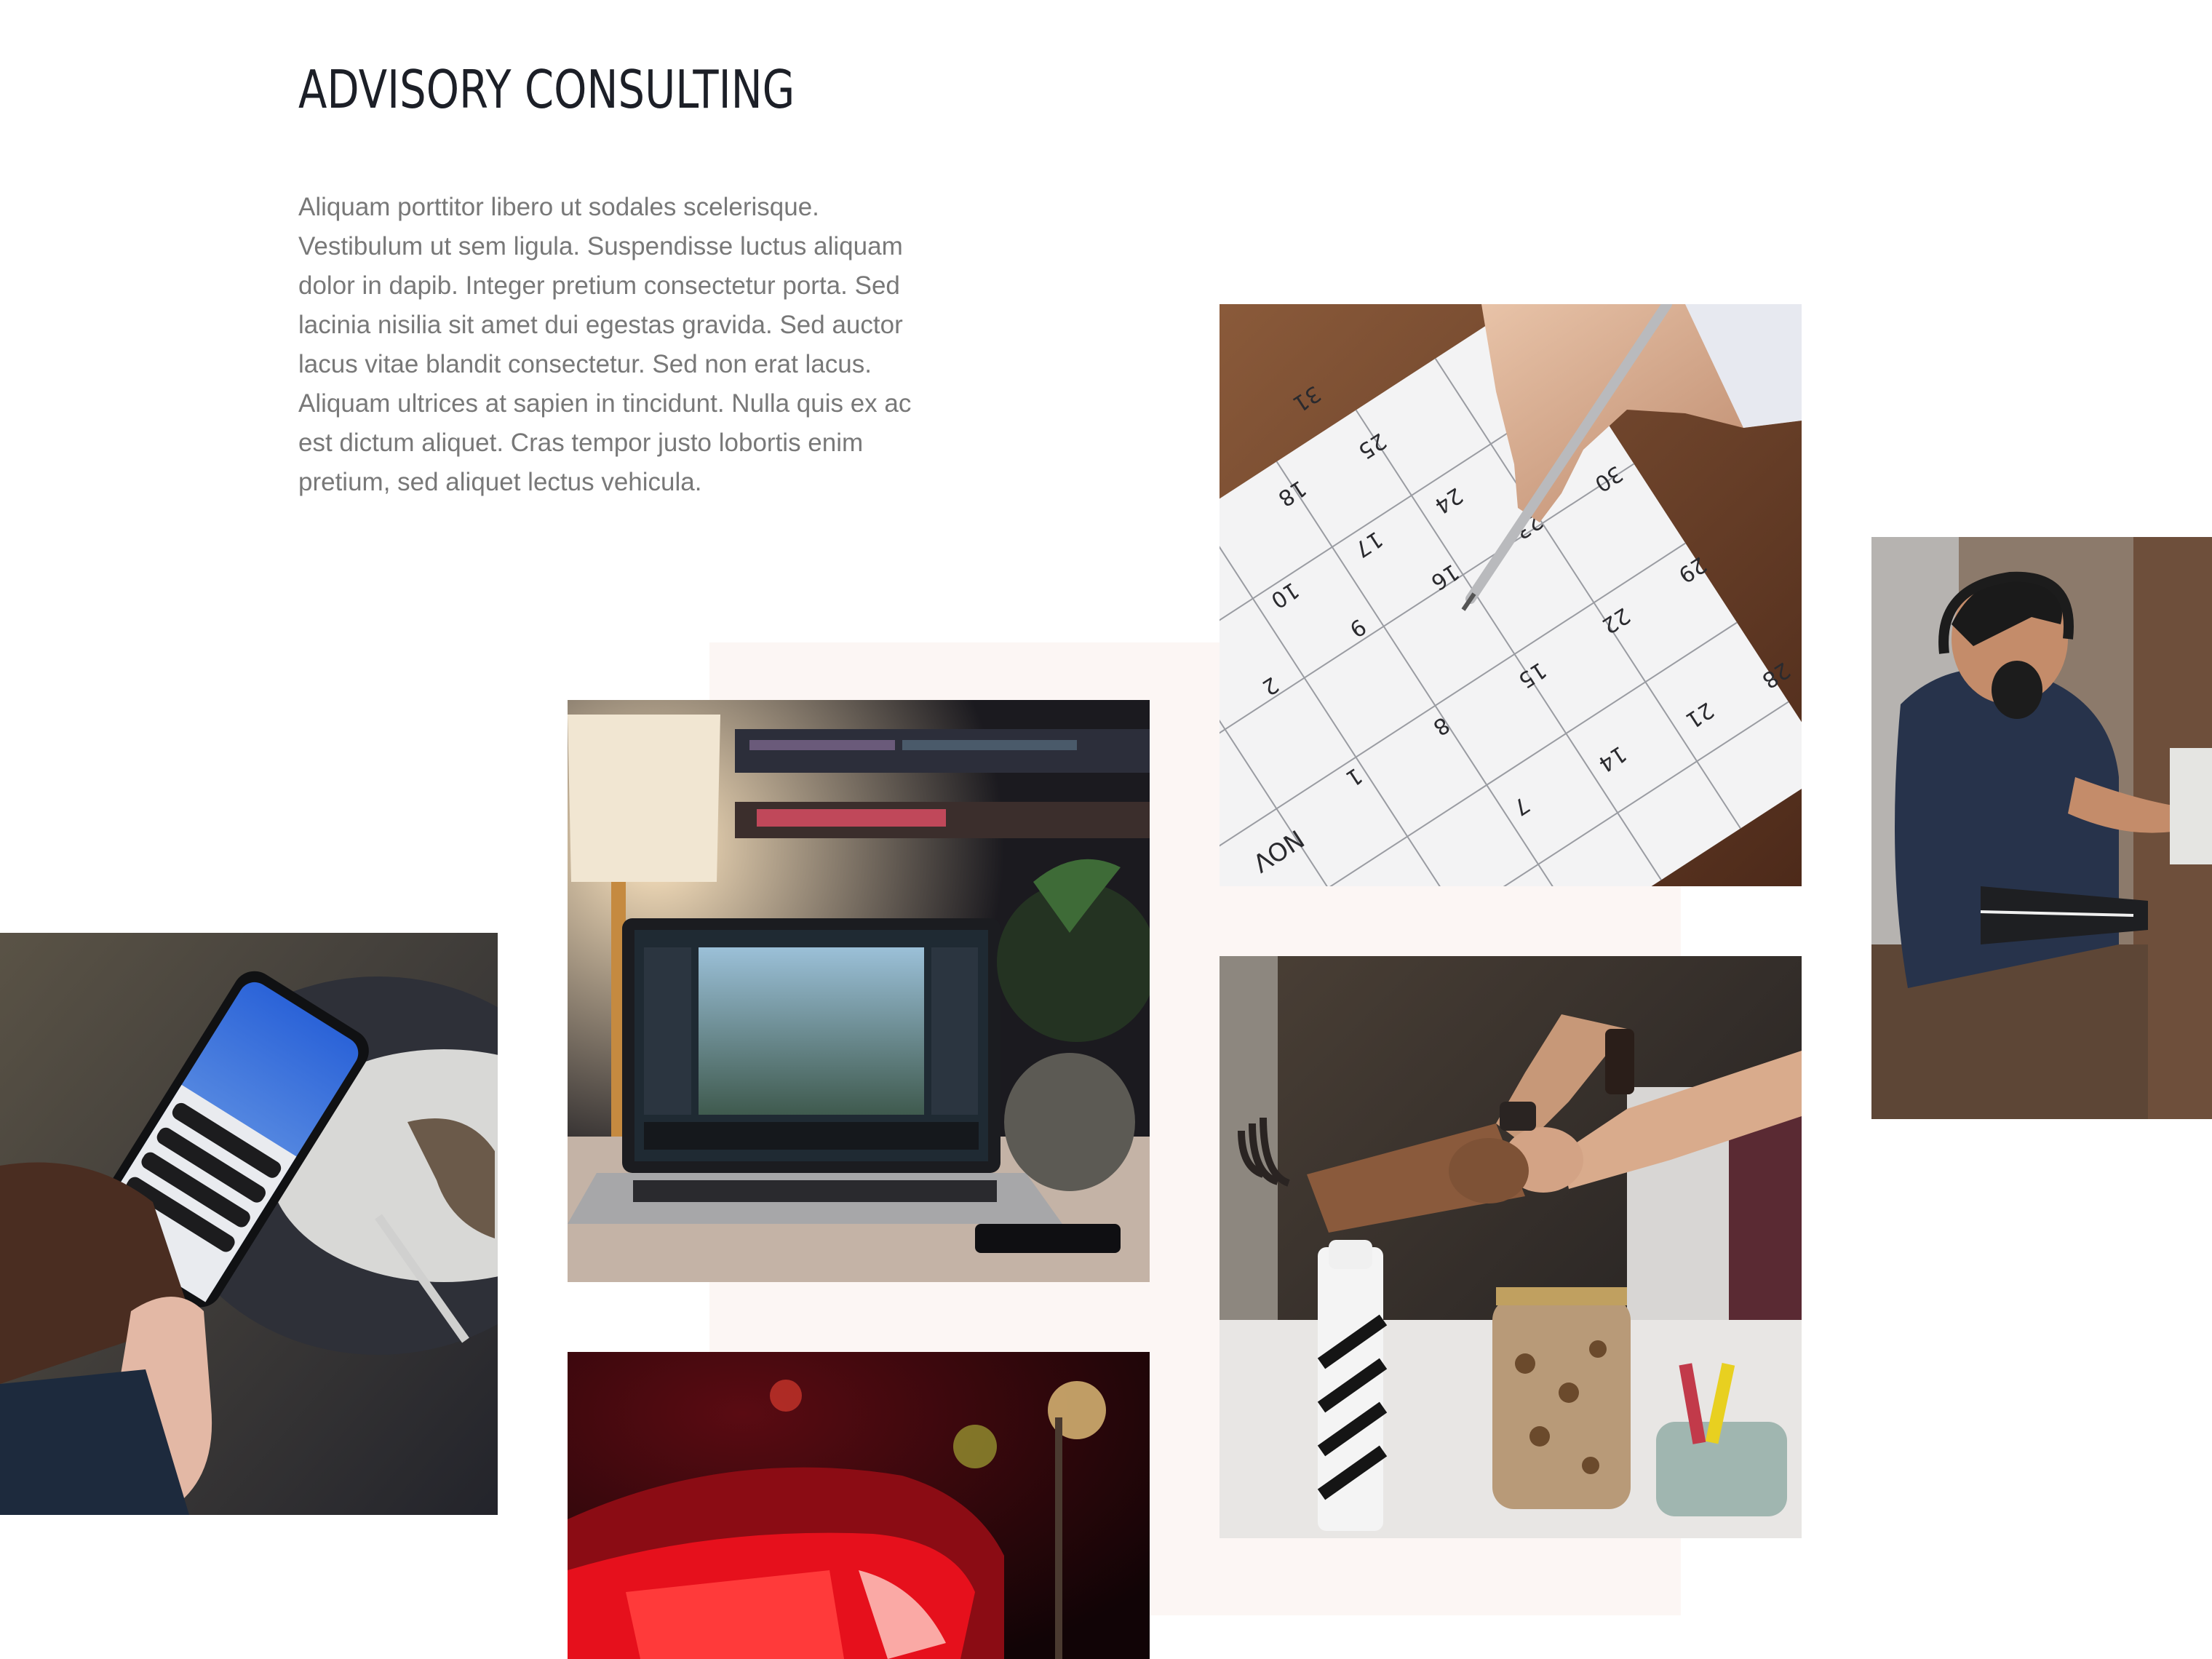 The image size is (2212, 1659). Describe the element at coordinates (546, 89) in the screenshot. I see `page-title: ADVISORY CONSULTING` at that location.